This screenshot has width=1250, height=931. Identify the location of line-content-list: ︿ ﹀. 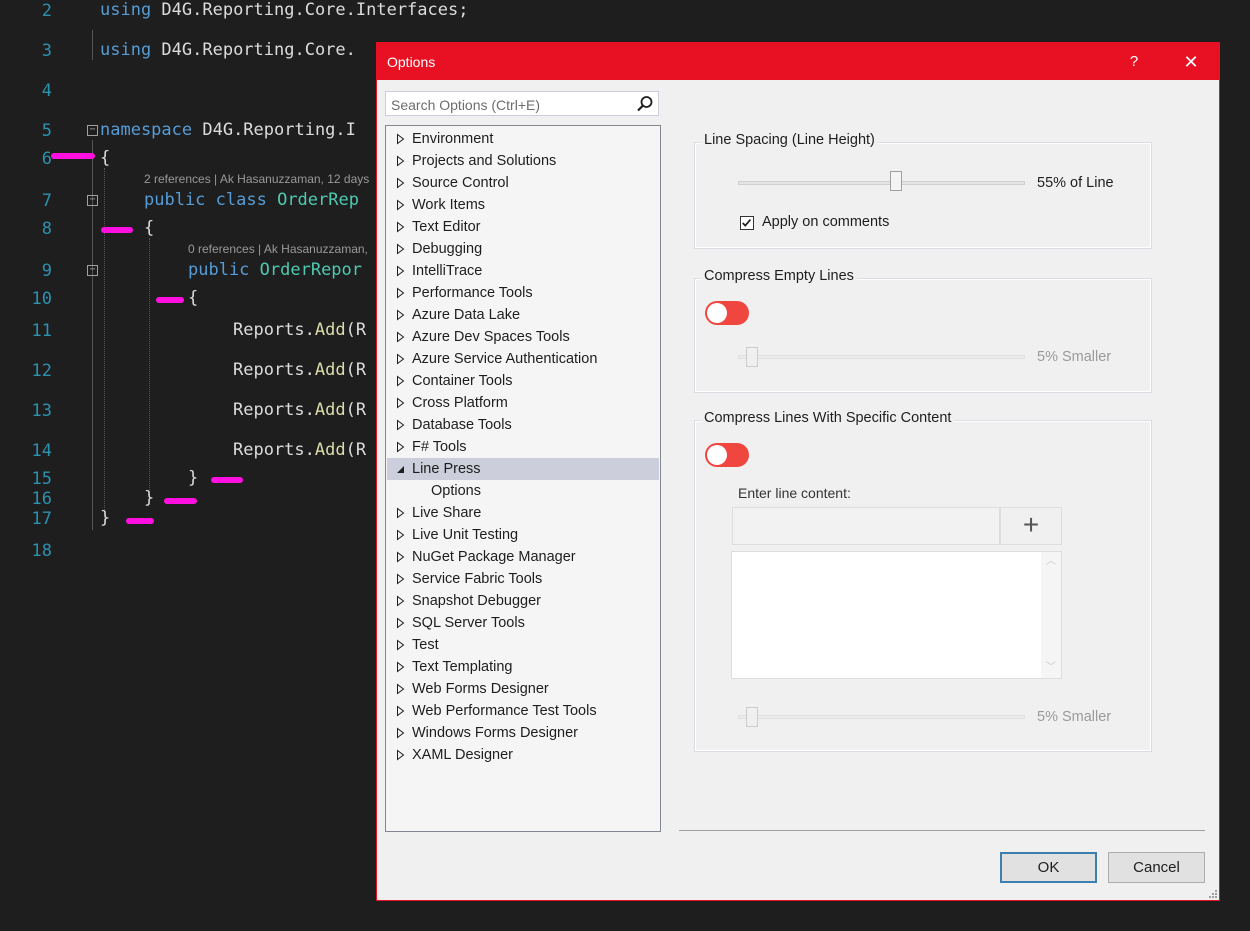
(896, 615).